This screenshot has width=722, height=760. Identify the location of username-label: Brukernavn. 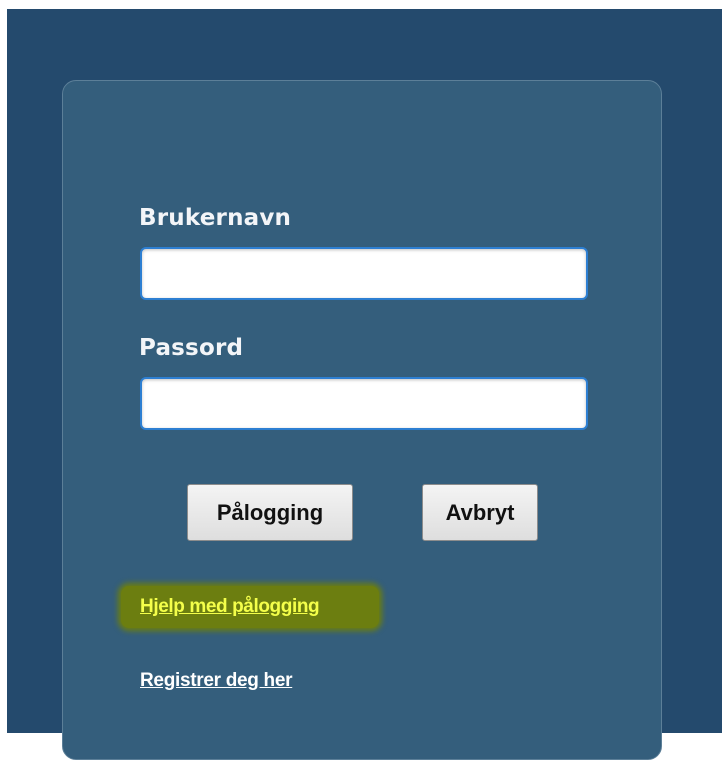
(215, 218).